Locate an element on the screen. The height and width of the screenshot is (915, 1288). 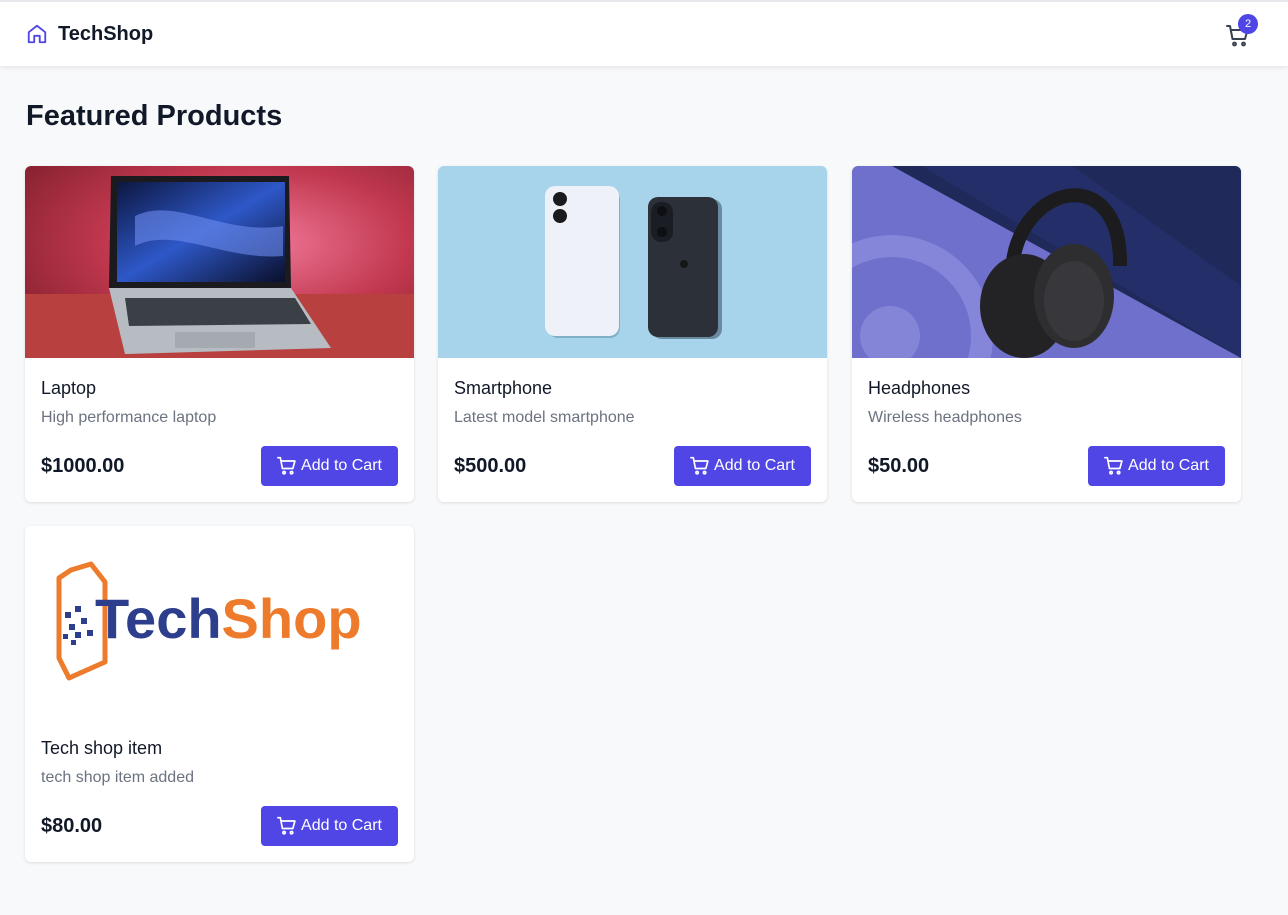
product-description: High performance laptop is located at coordinates (129, 417).